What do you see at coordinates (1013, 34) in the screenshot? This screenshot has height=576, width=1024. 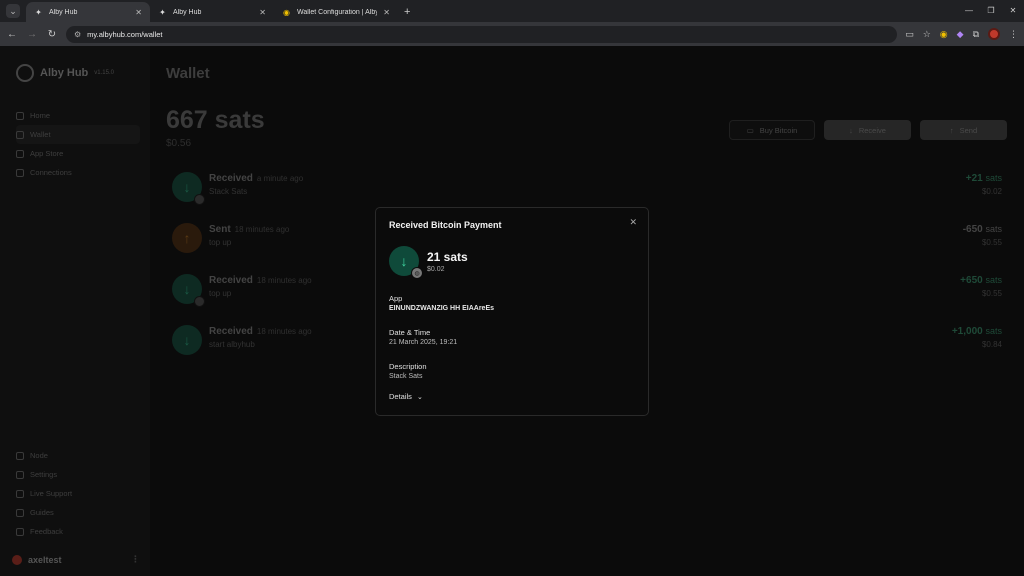 I see `browser-menu-icon: ⋮` at bounding box center [1013, 34].